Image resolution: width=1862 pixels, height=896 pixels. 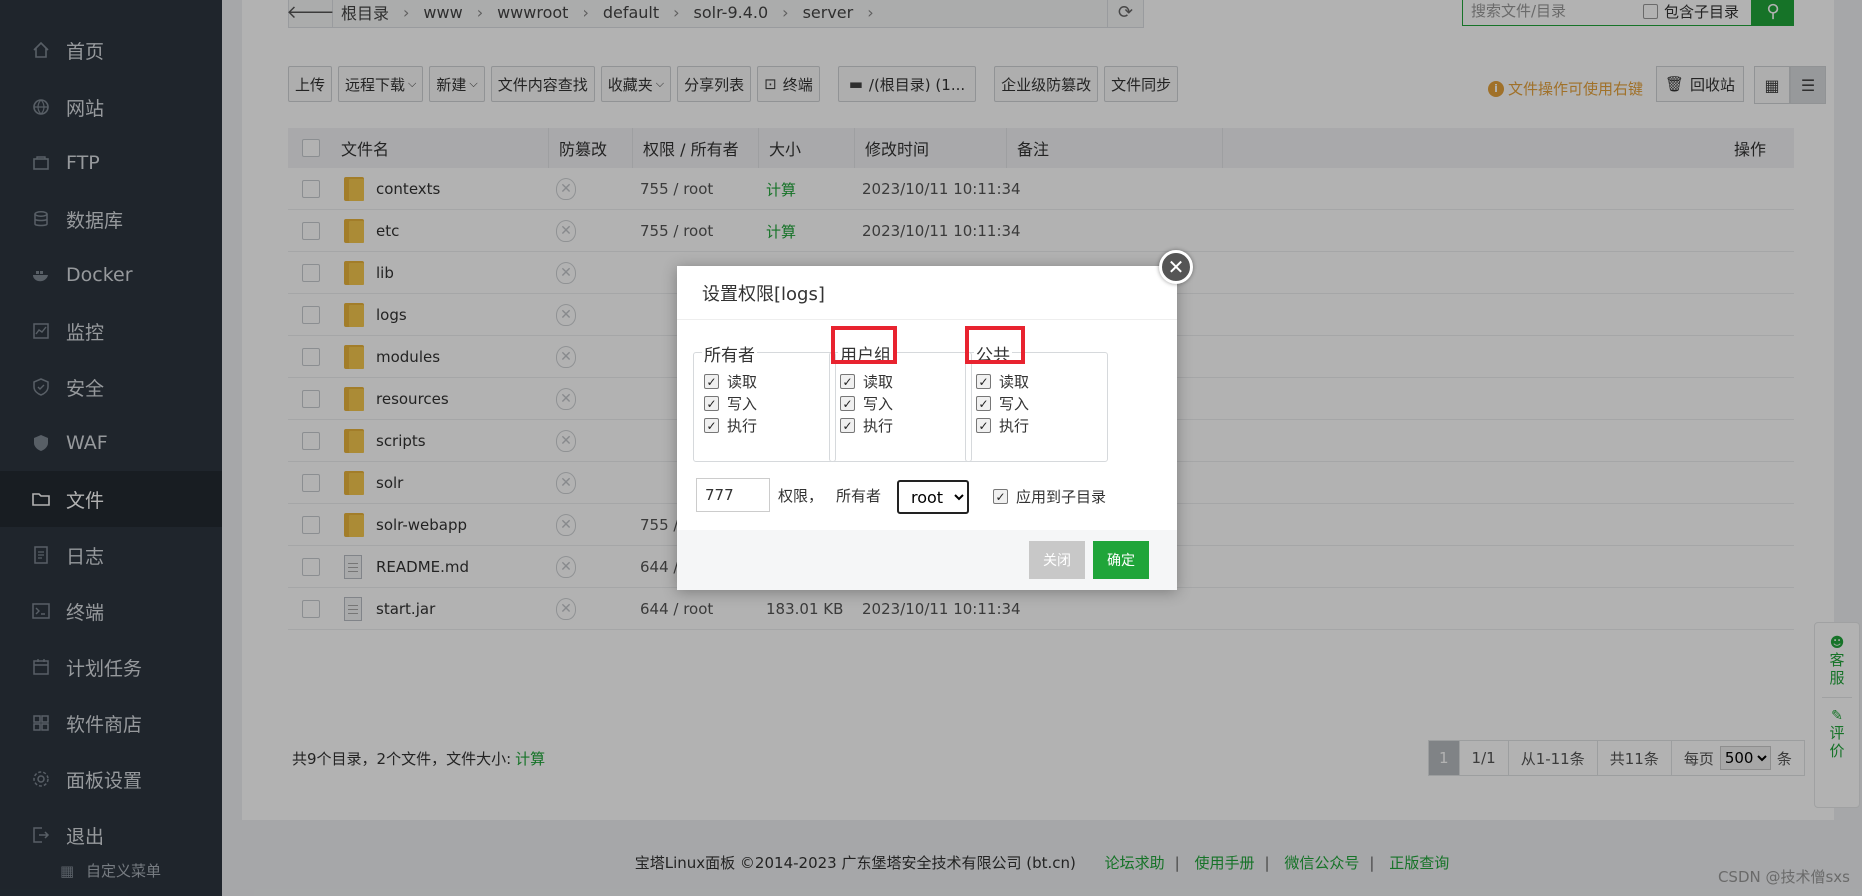 What do you see at coordinates (866, 381) in the screenshot?
I see `group-read-checkbox: ✓ 读取` at bounding box center [866, 381].